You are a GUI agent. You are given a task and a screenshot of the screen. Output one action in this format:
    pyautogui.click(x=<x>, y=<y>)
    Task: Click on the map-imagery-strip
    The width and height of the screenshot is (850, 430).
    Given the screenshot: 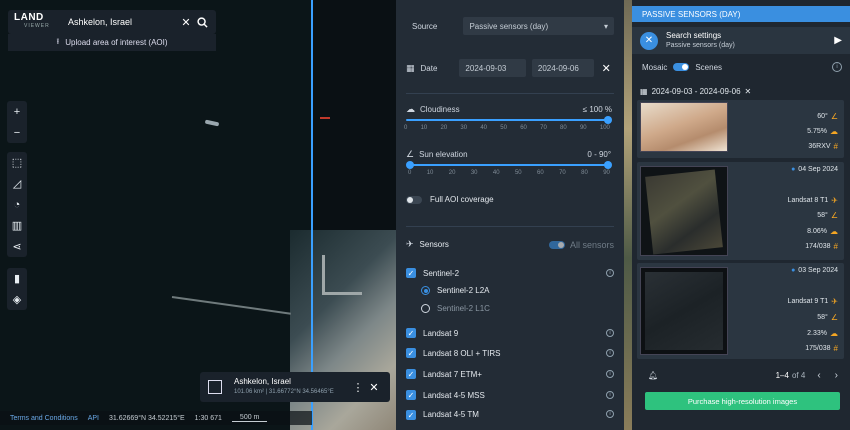 What is the action you would take?
    pyautogui.click(x=628, y=215)
    